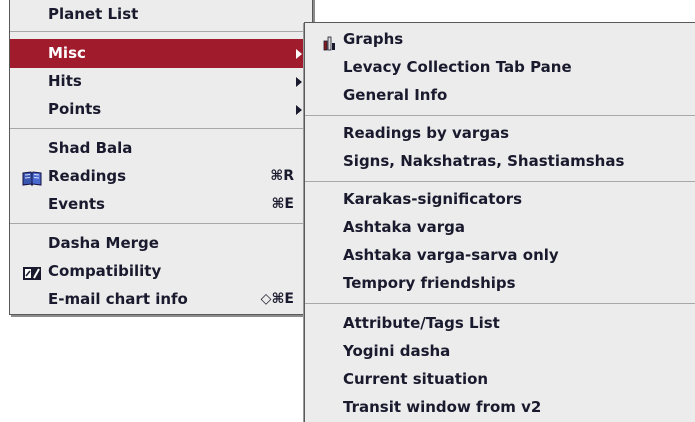  What do you see at coordinates (500, 227) in the screenshot?
I see `submenu-item-ashtaka-varga: Ashtaka varga` at bounding box center [500, 227].